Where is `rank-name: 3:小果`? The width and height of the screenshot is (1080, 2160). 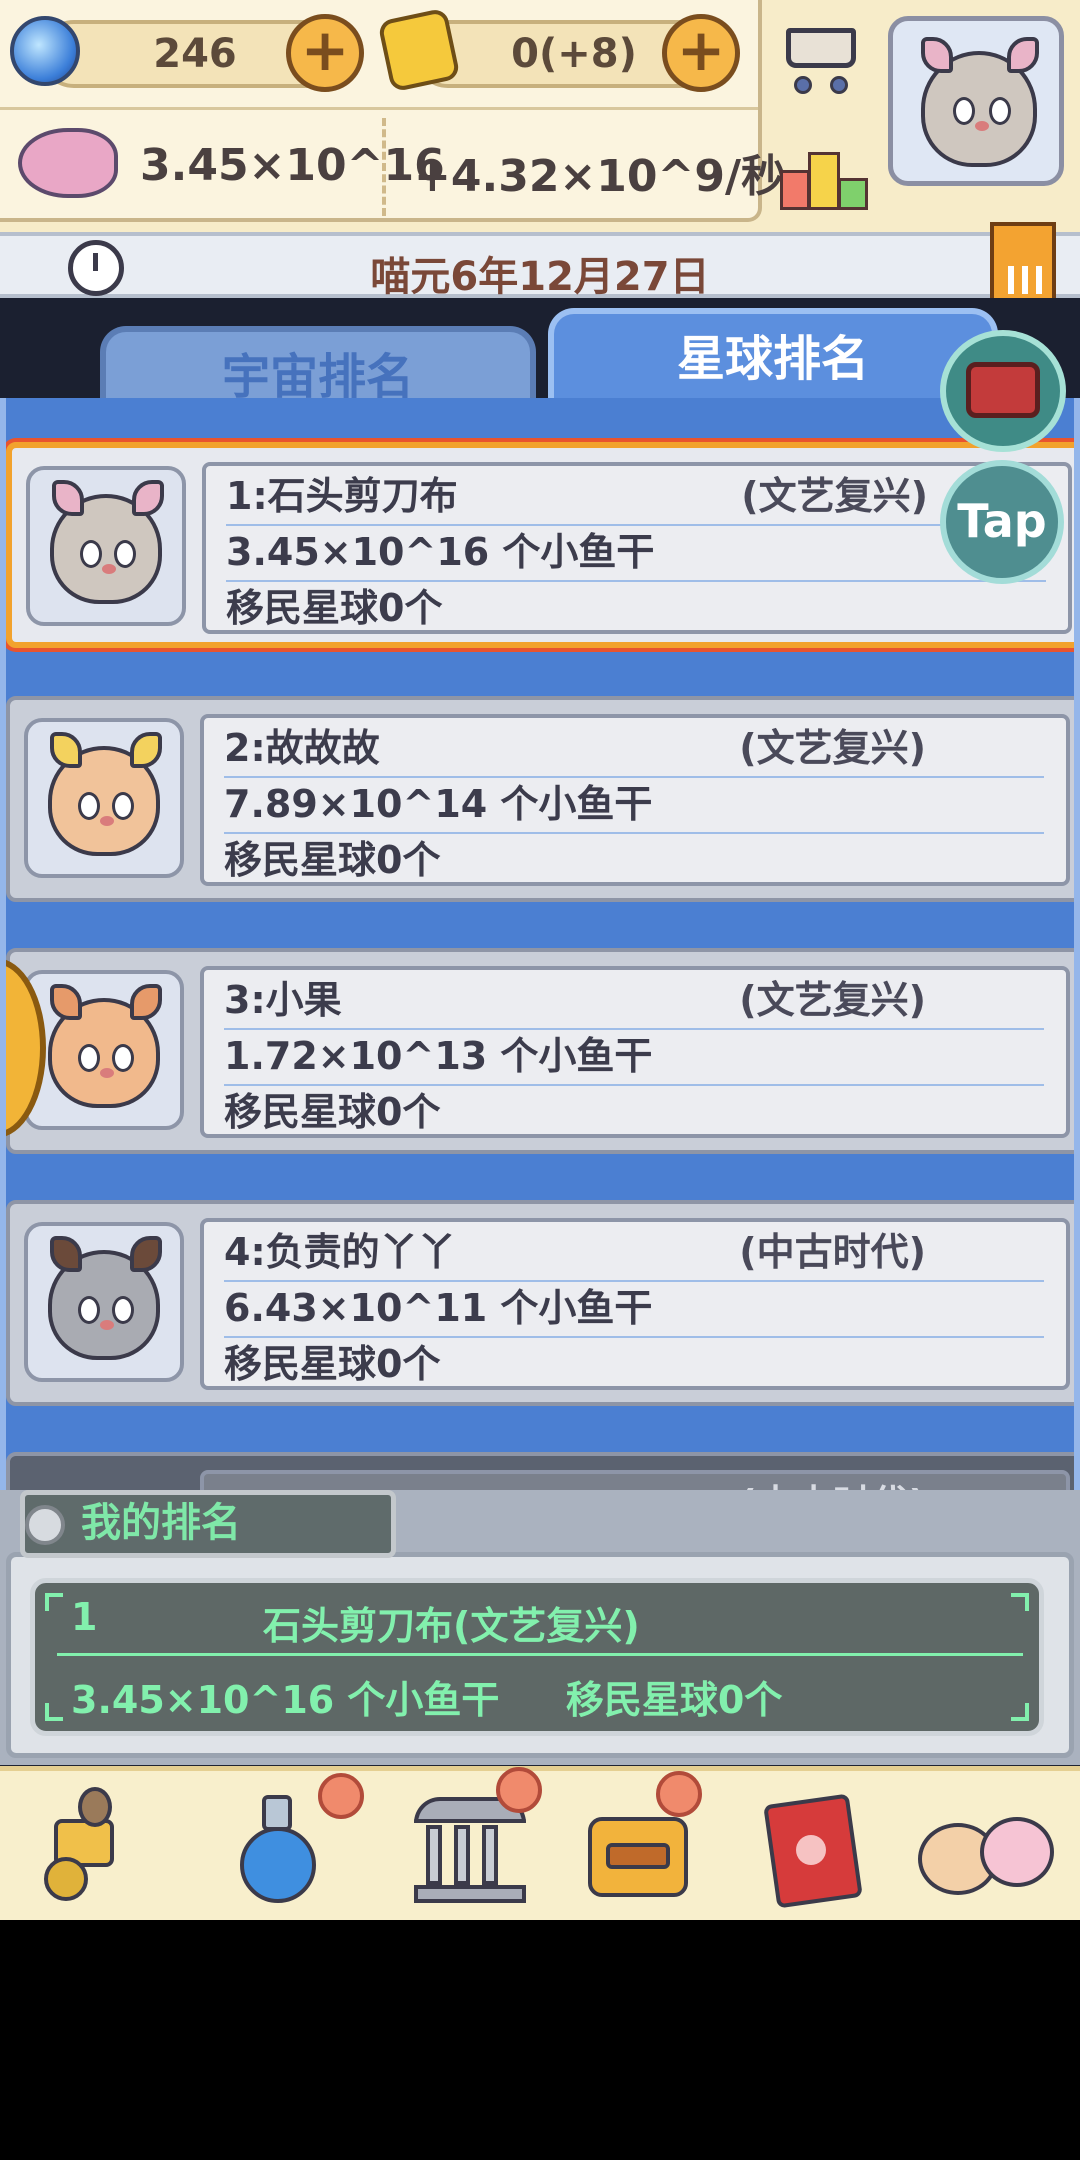 rank-name: 3:小果 is located at coordinates (283, 1000).